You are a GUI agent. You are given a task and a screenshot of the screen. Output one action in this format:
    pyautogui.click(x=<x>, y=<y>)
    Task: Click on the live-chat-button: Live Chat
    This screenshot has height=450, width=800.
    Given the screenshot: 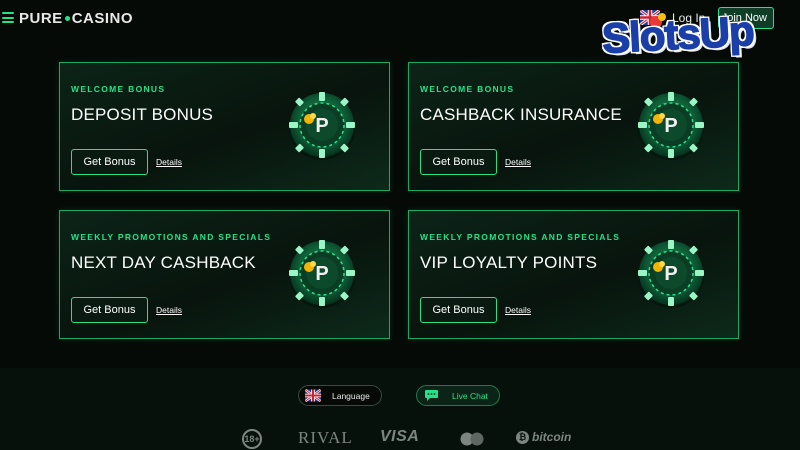 What is the action you would take?
    pyautogui.click(x=458, y=395)
    